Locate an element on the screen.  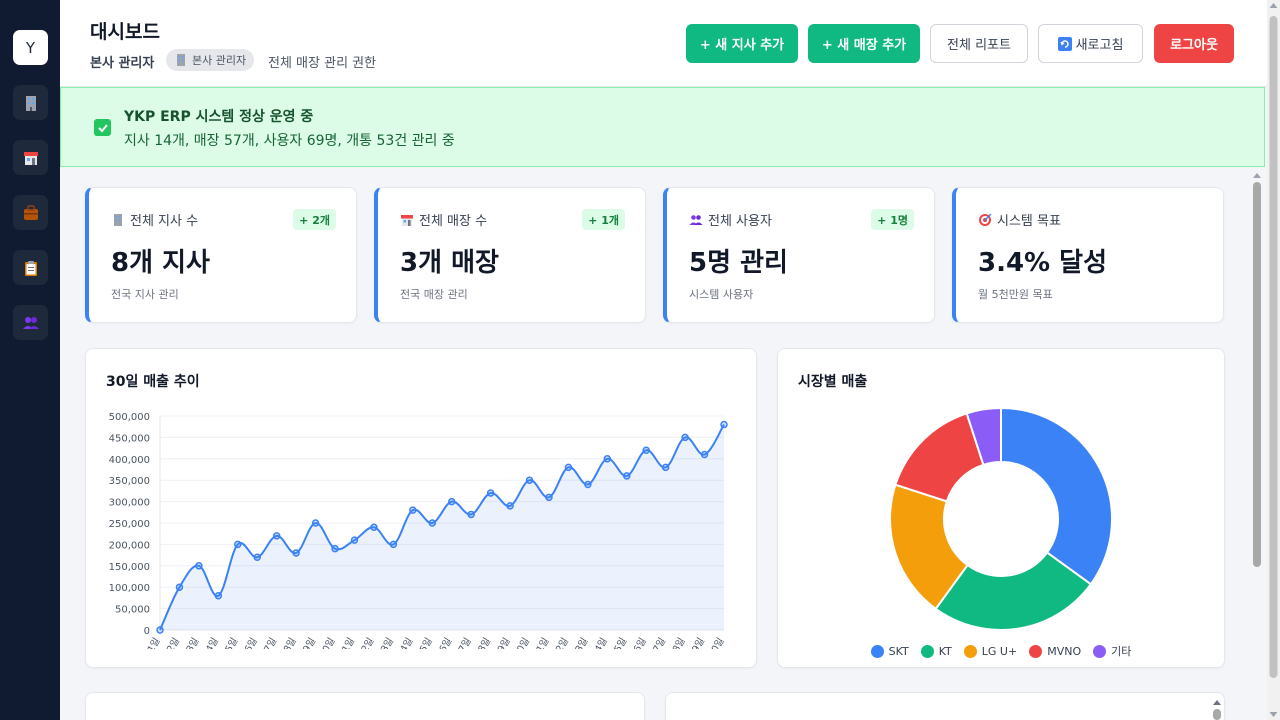
role-label: 본사 관리자 is located at coordinates (122, 63).